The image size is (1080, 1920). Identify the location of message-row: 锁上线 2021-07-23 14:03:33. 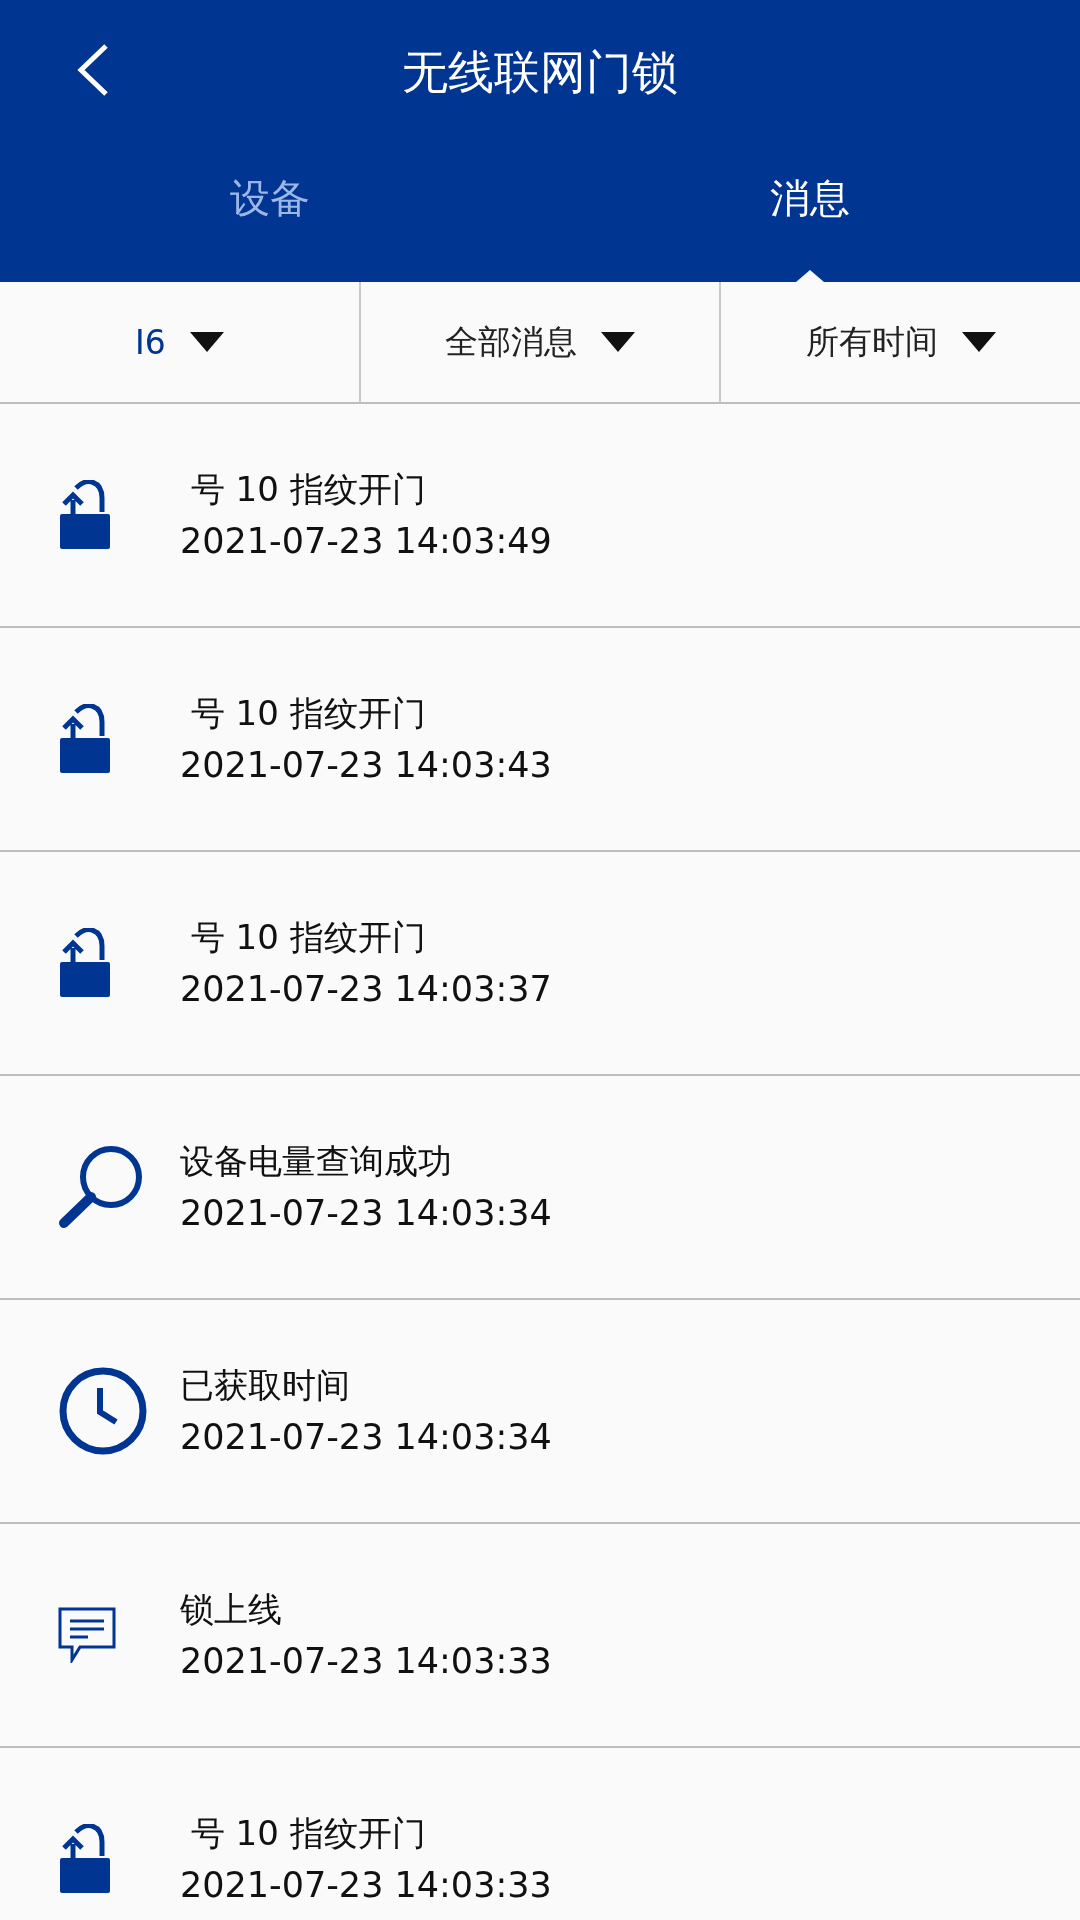
(540, 1636).